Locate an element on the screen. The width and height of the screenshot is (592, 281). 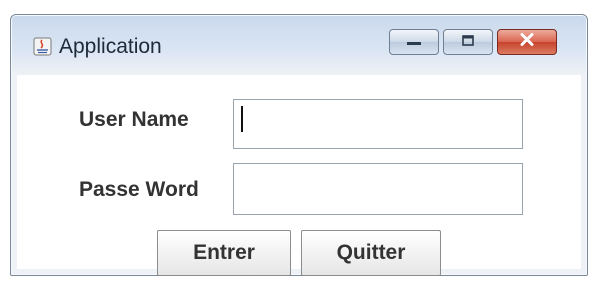
text-caret is located at coordinates (242, 119).